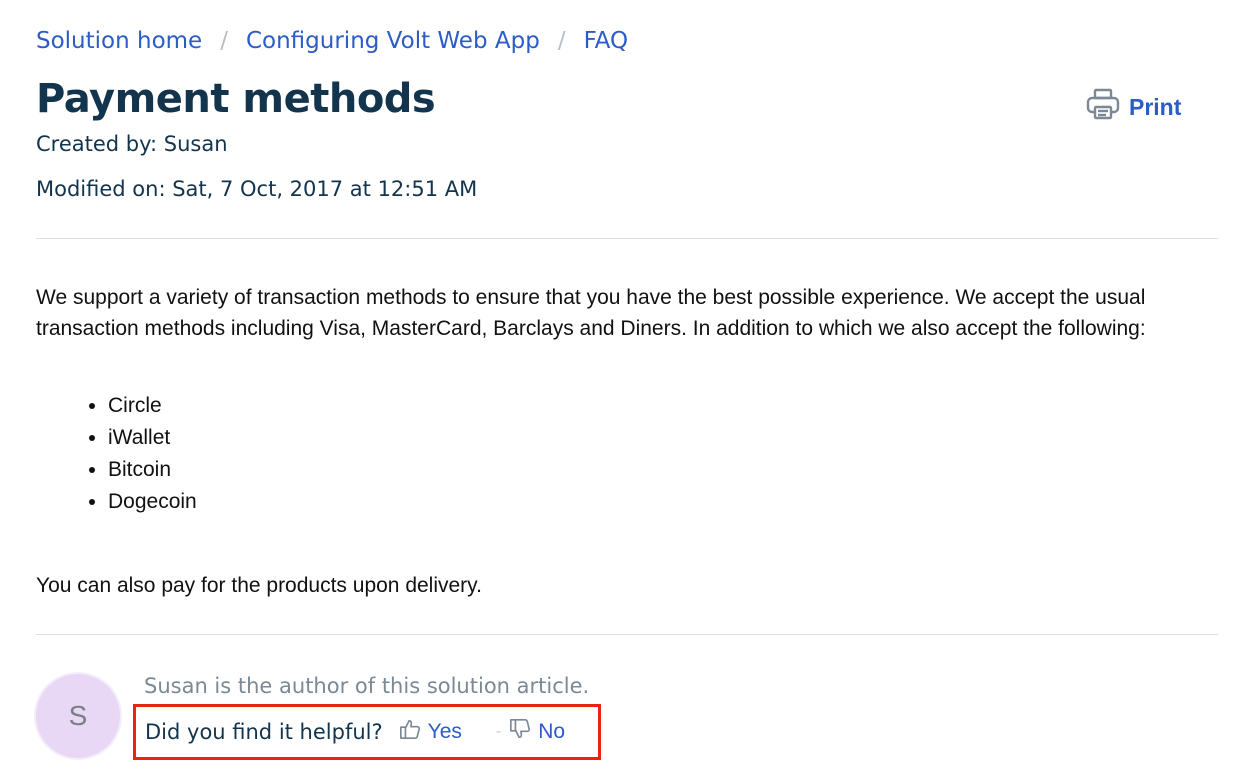  I want to click on print-button: Print, so click(1133, 107).